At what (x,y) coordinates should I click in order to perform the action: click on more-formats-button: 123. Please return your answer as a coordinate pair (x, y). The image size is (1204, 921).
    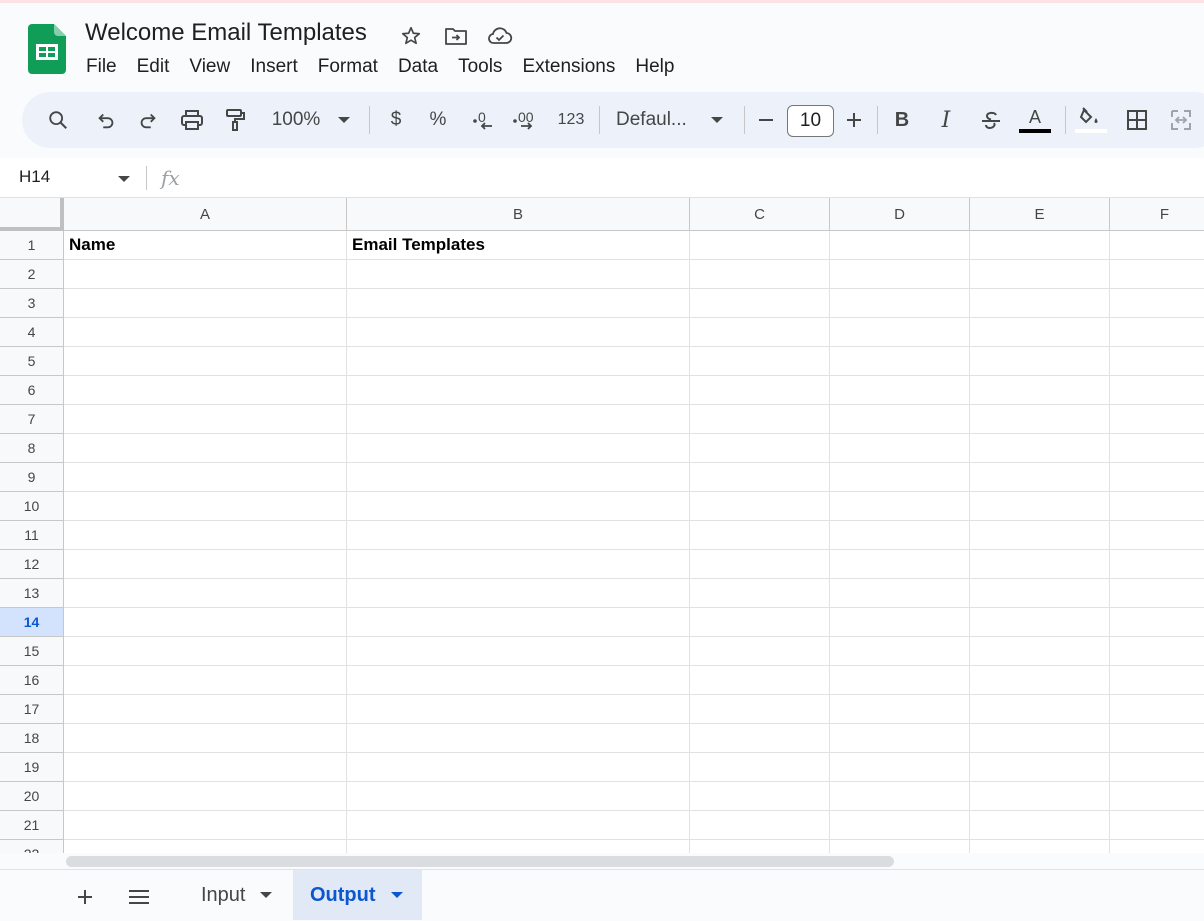
    Looking at the image, I should click on (571, 120).